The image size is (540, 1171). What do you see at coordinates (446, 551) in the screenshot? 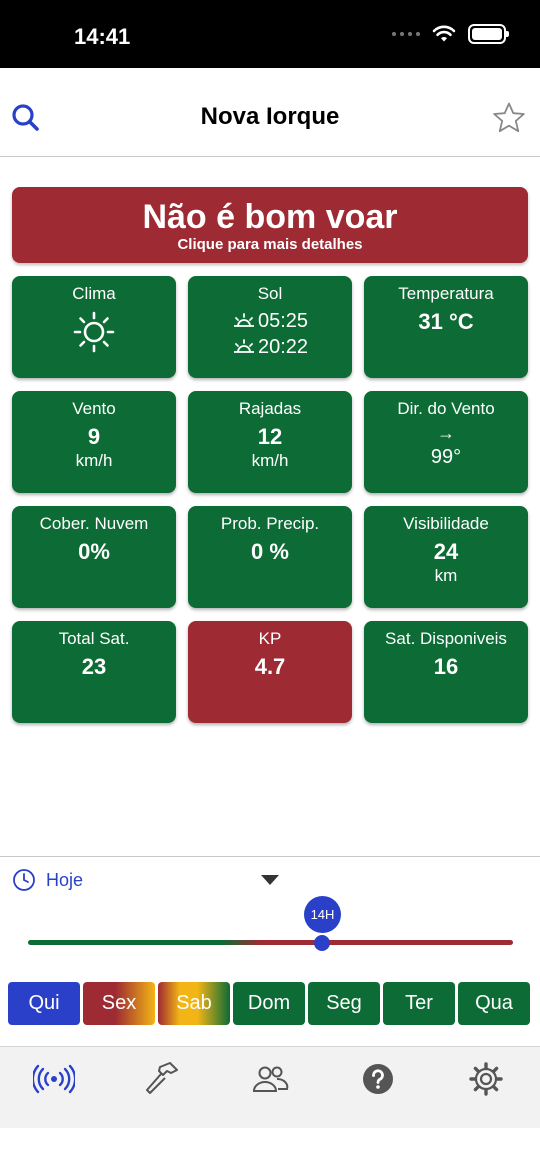
I see `card-value: 24` at bounding box center [446, 551].